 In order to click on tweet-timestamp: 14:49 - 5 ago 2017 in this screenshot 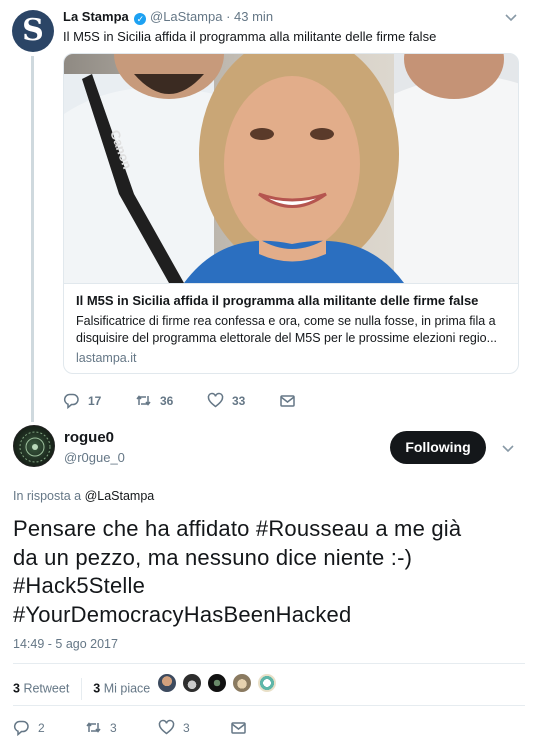, I will do `click(65, 644)`.